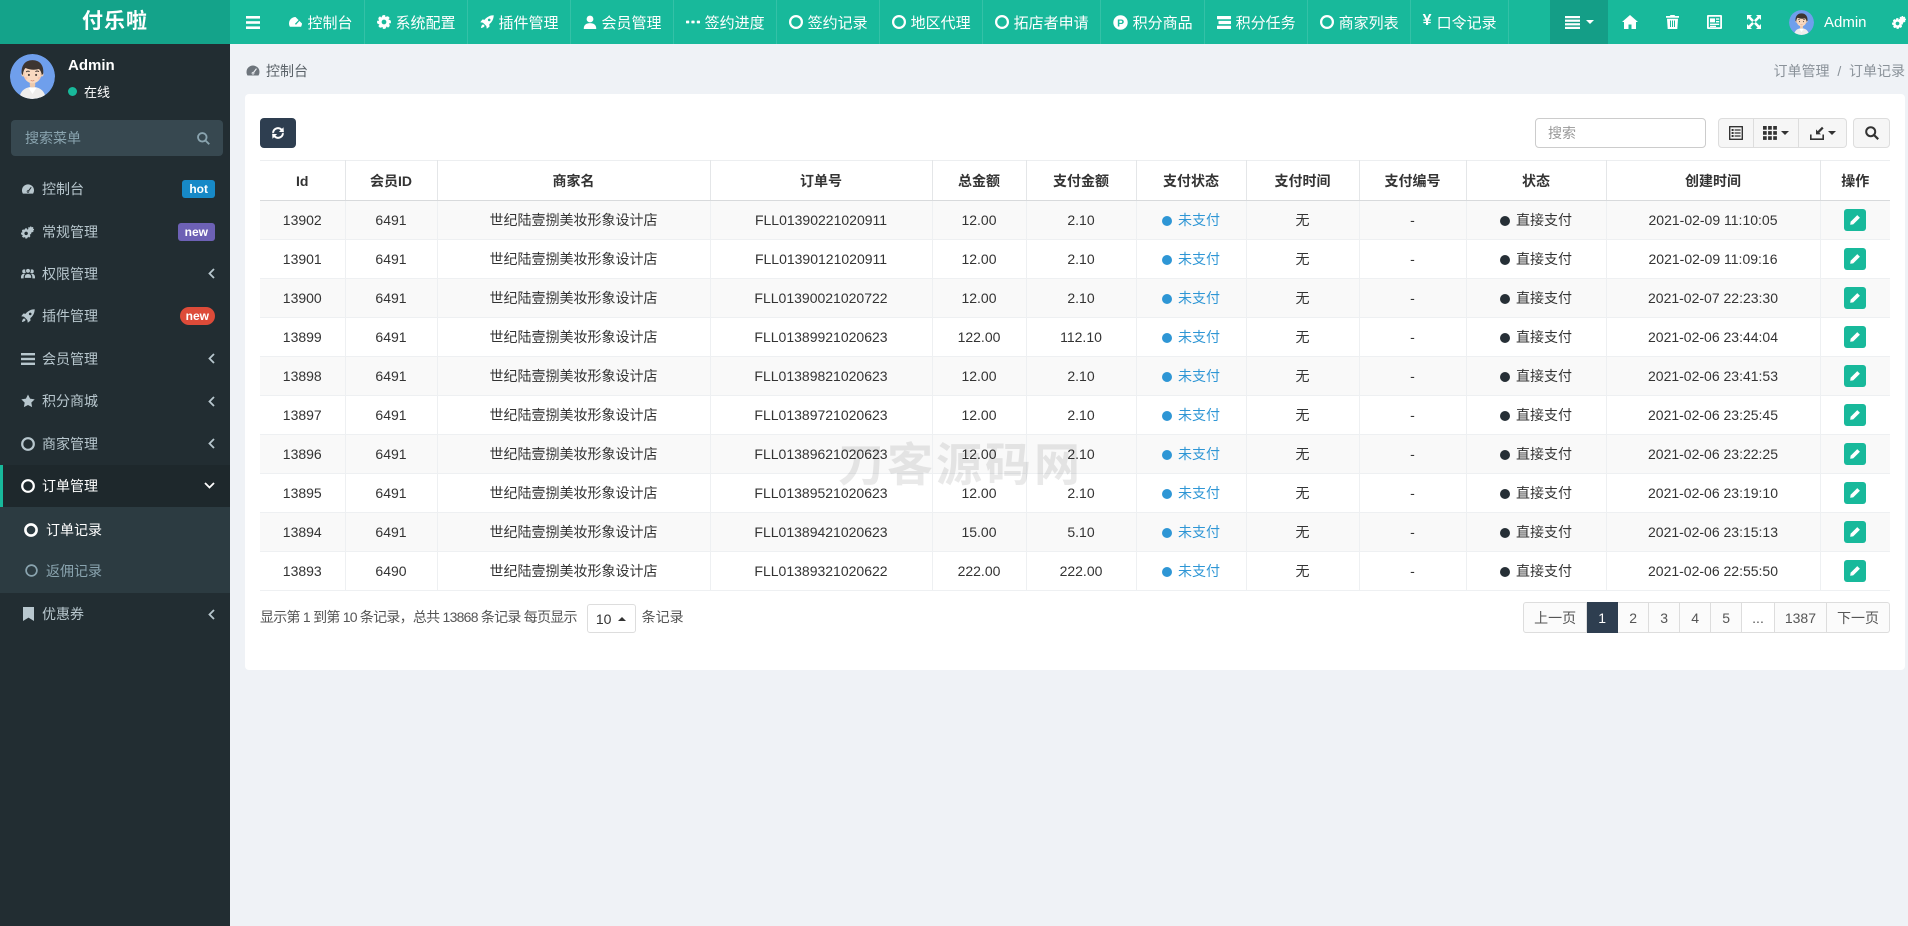 This screenshot has width=1908, height=926. What do you see at coordinates (1120, 23) in the screenshot?
I see `svg-text: P` at bounding box center [1120, 23].